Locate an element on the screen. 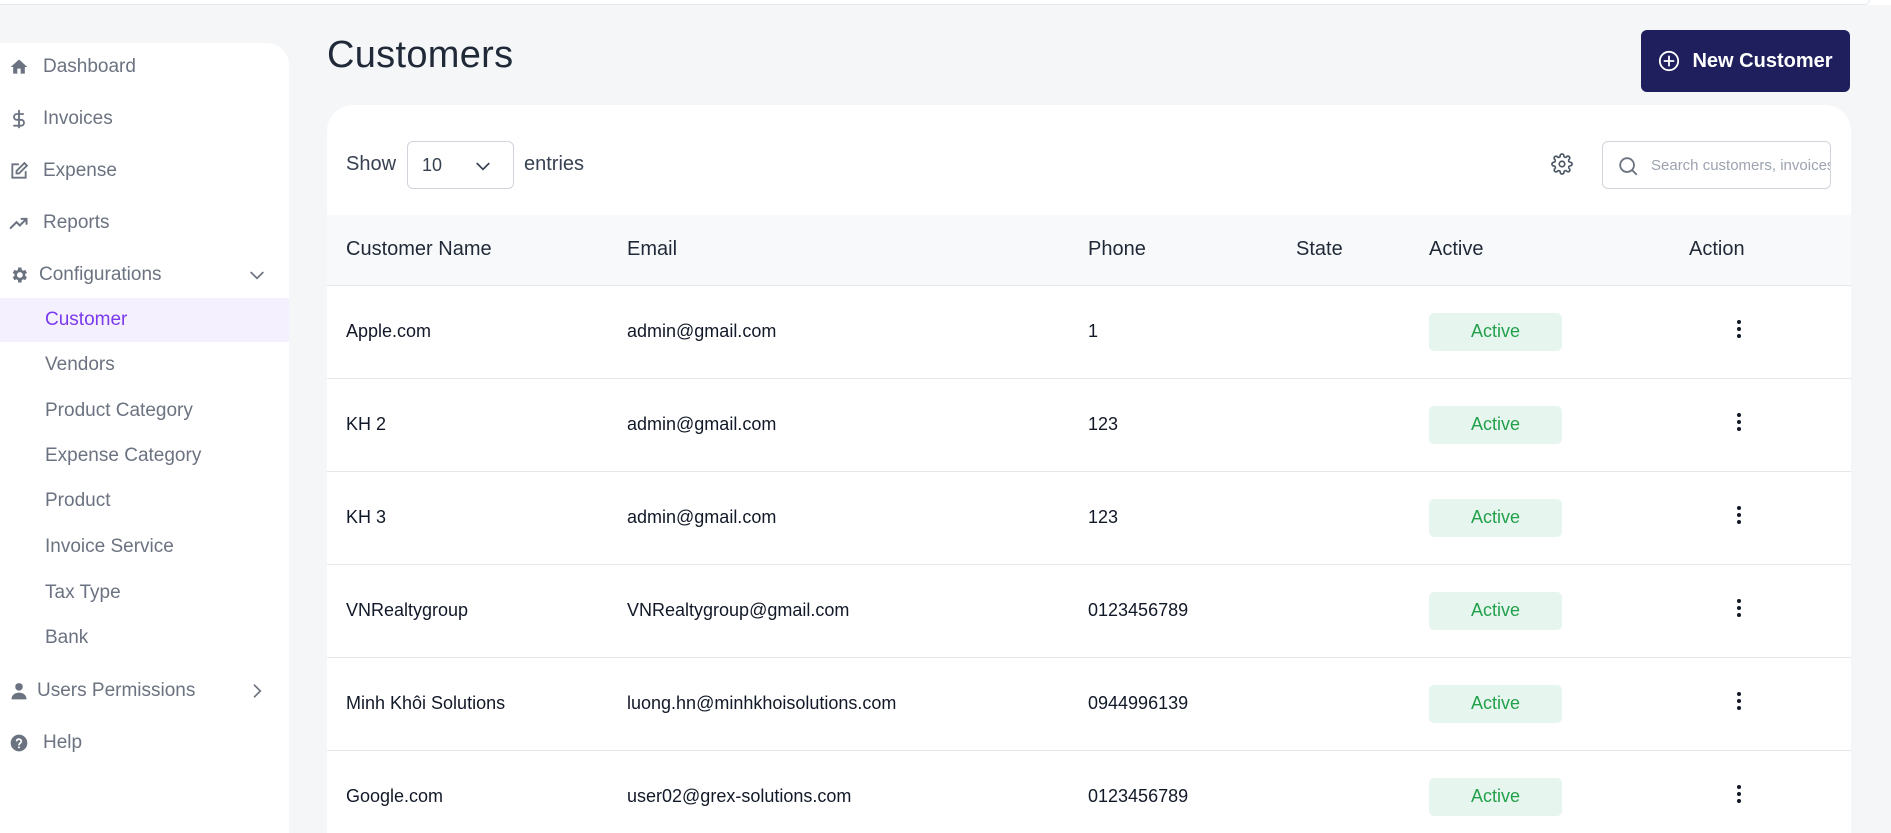  email-cell: VNRealtygroup@gmail.com is located at coordinates (857, 611).